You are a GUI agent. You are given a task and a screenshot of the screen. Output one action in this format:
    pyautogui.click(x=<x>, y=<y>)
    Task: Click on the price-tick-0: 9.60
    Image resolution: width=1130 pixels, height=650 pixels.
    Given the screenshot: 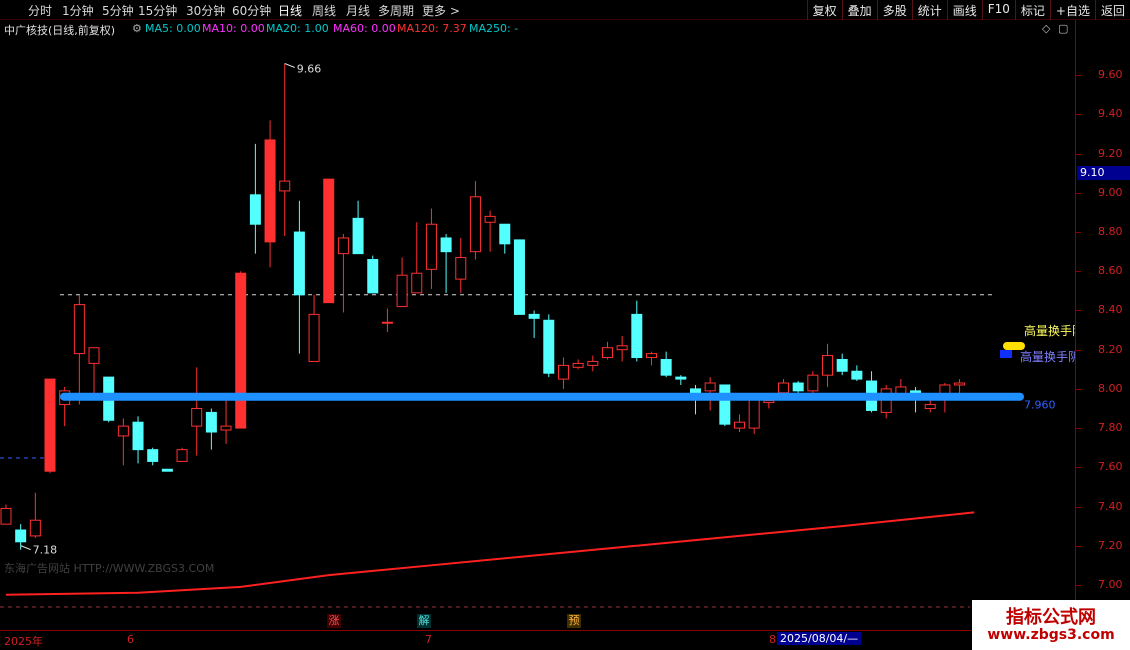 What is the action you would take?
    pyautogui.click(x=1110, y=75)
    